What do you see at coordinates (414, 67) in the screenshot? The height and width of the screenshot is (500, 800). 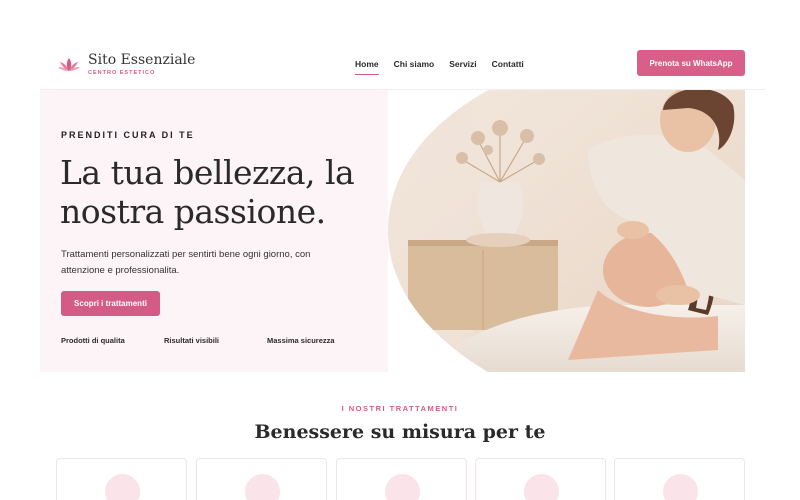 I see `nav-item-chi-siamo: Chi siamo` at bounding box center [414, 67].